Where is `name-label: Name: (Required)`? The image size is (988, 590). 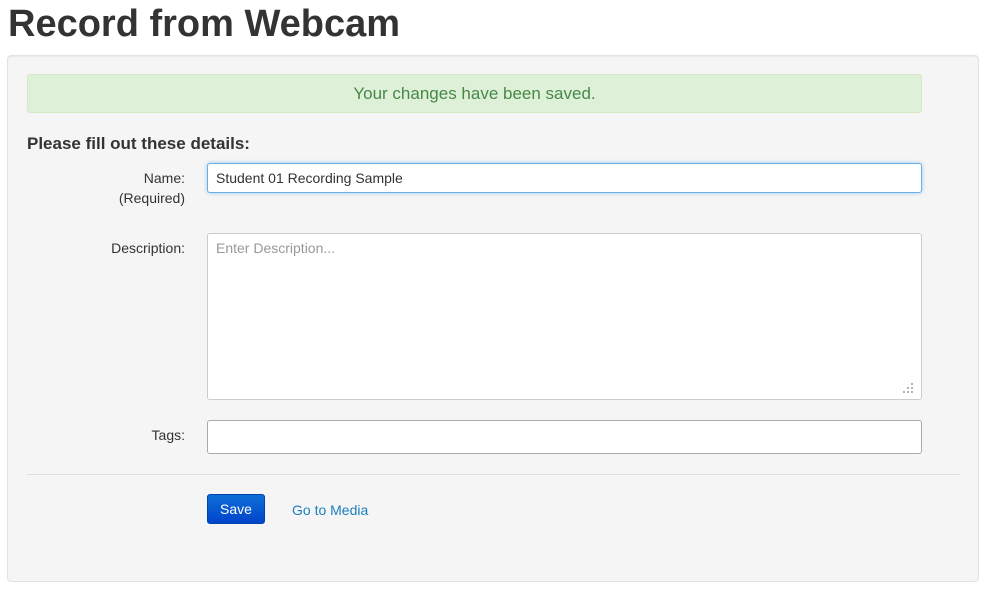 name-label: Name: (Required) is located at coordinates (152, 188).